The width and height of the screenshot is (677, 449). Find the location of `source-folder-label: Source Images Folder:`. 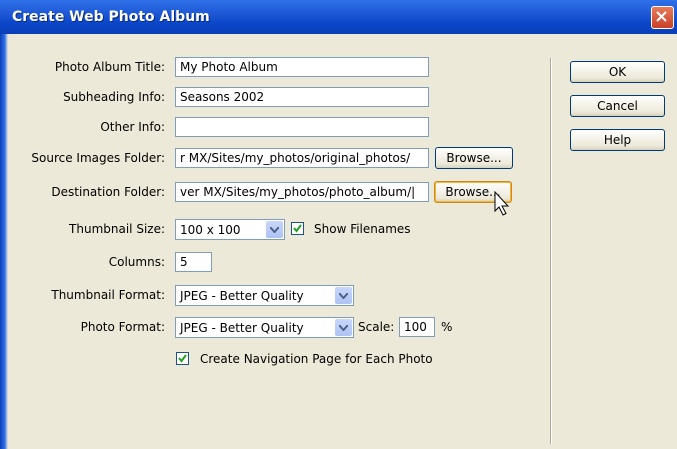

source-folder-label: Source Images Folder: is located at coordinates (98, 158).